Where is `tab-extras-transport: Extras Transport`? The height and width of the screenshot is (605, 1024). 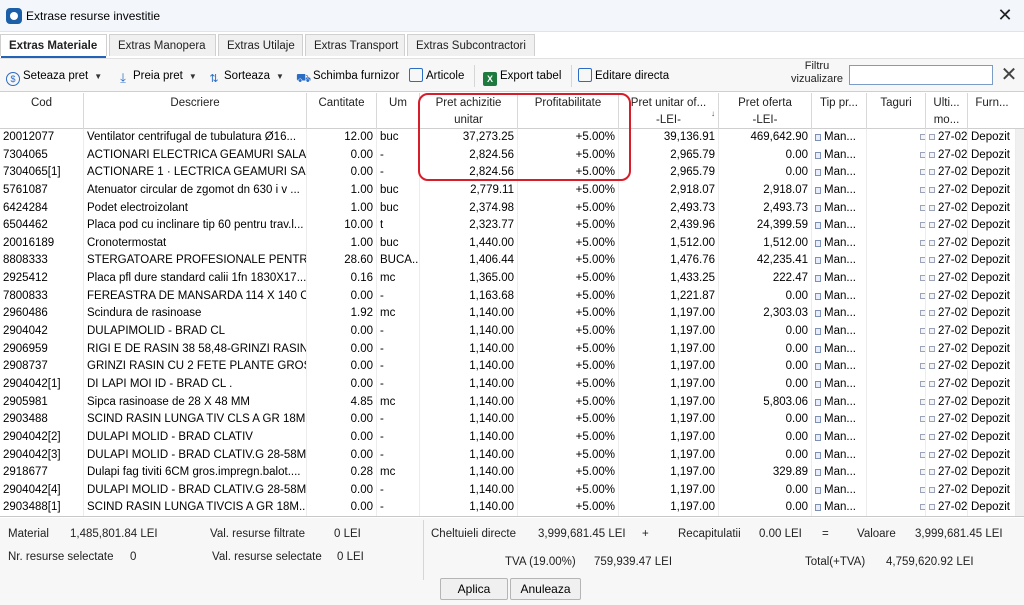
tab-extras-transport: Extras Transport is located at coordinates (355, 45).